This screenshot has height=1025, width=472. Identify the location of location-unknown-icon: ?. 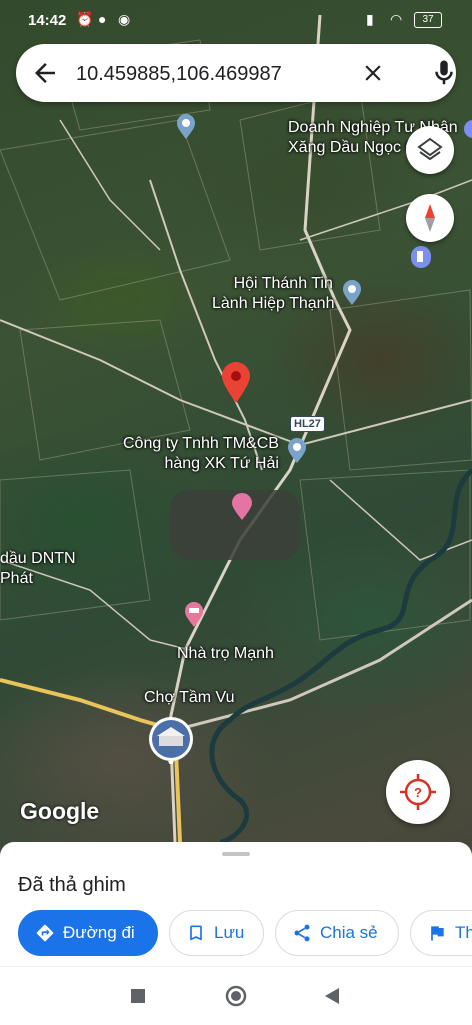
(418, 792).